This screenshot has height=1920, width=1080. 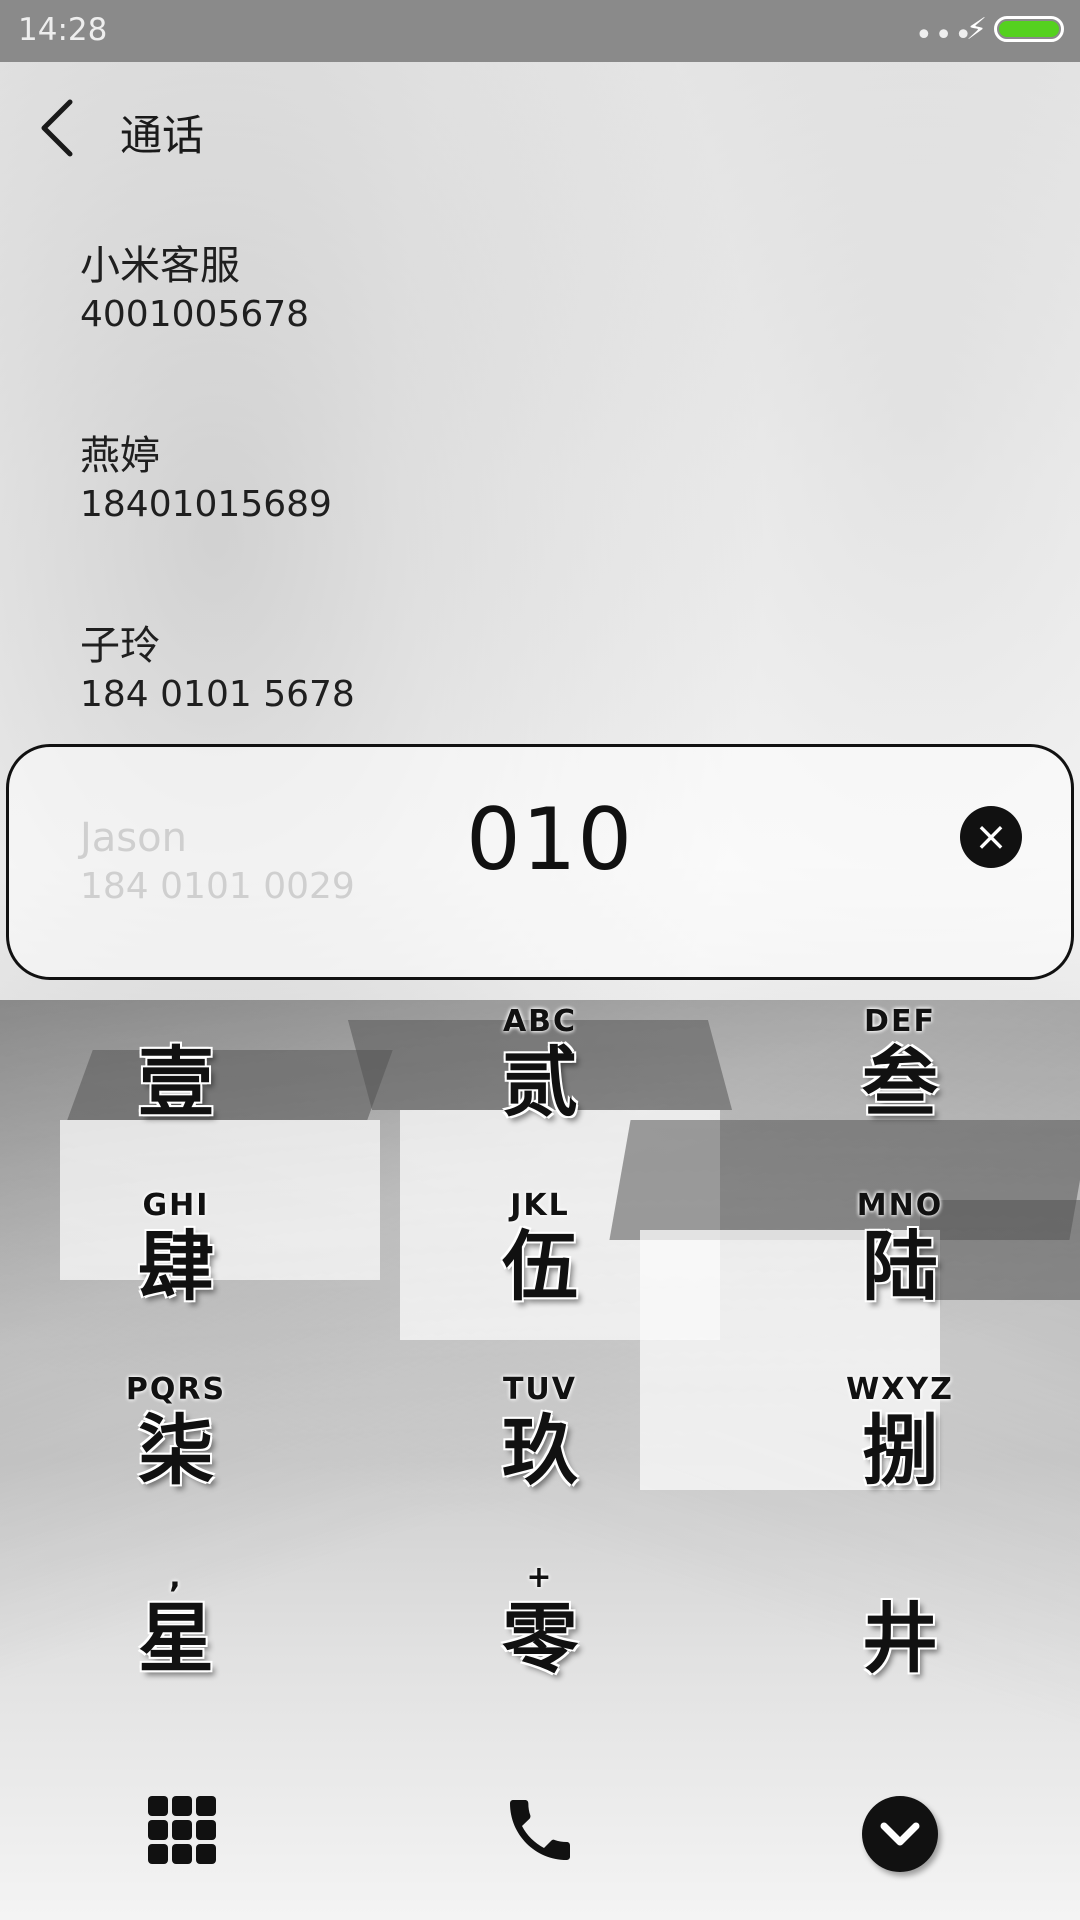 I want to click on key-6: MNO 陆, so click(x=900, y=1249).